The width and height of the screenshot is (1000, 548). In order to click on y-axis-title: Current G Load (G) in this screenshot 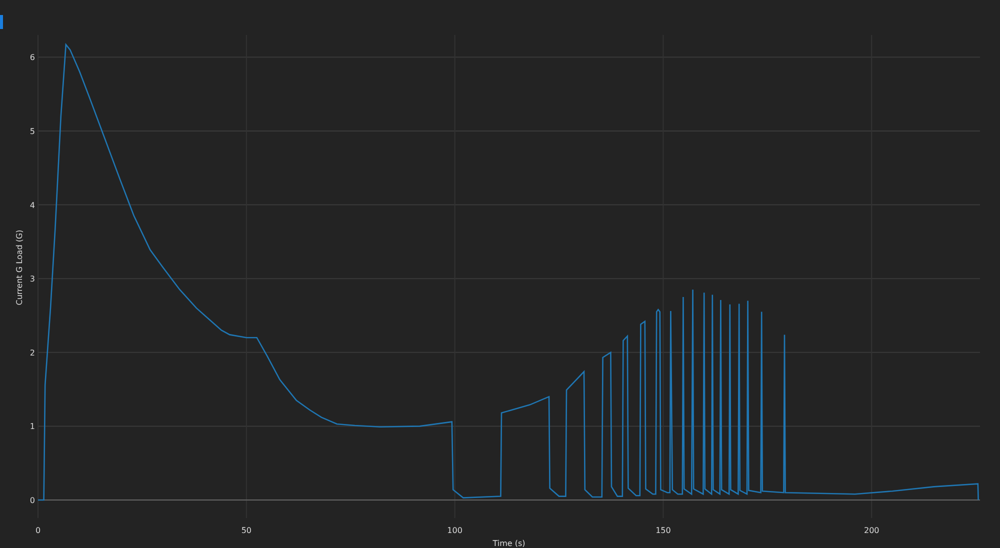, I will do `click(19, 268)`.